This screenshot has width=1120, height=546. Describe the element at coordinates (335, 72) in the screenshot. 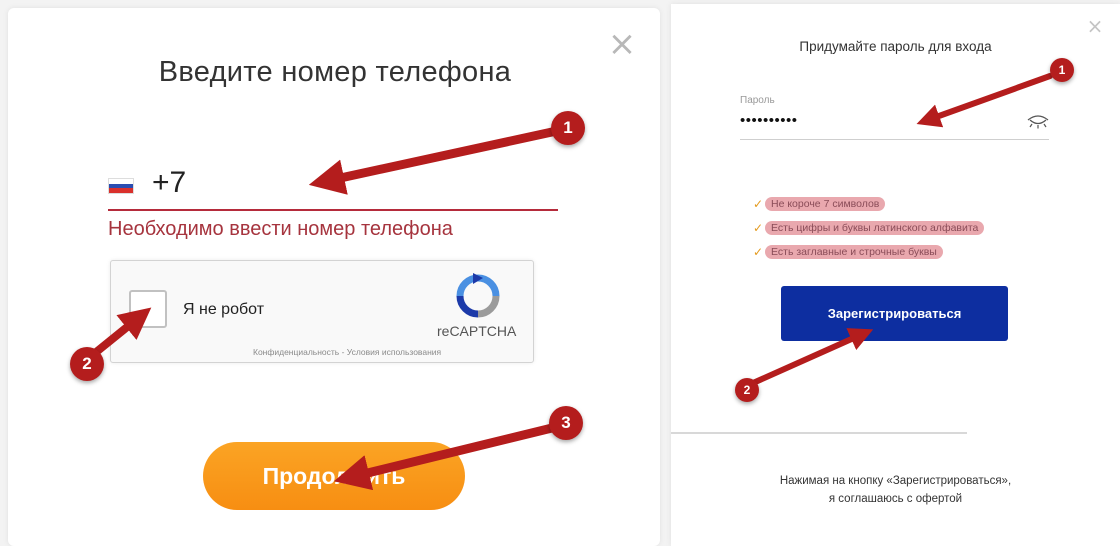

I see `phone-modal-title: Введите номер телефона` at that location.